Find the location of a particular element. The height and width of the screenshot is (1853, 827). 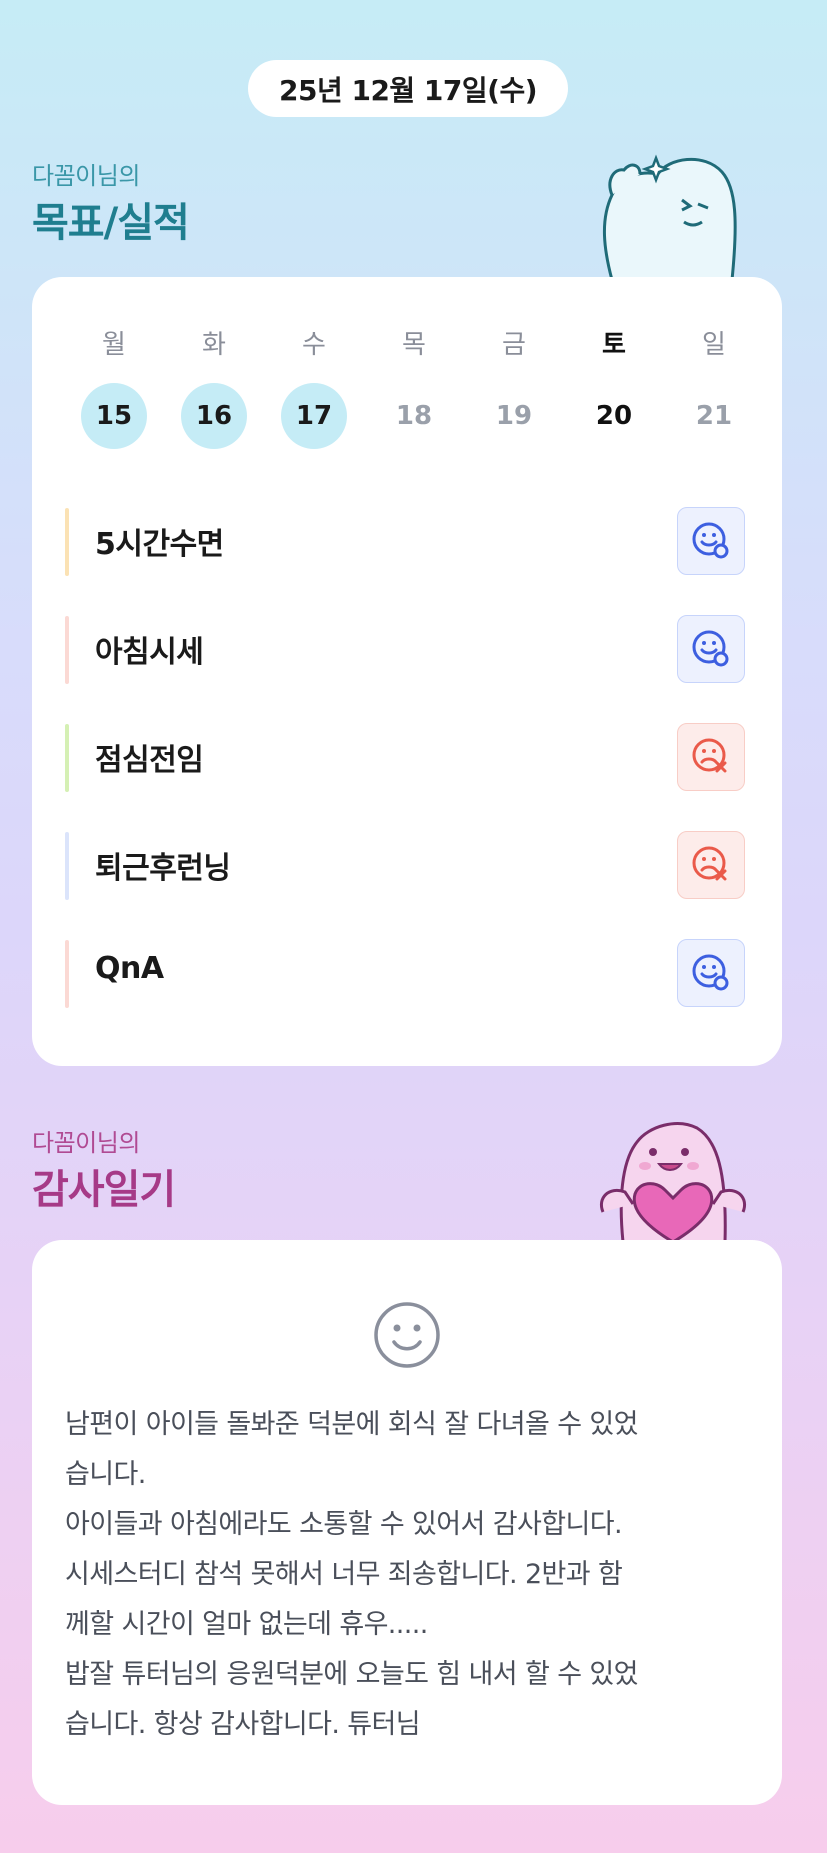

goal-section-title: 목표/실적 is located at coordinates (111, 223).